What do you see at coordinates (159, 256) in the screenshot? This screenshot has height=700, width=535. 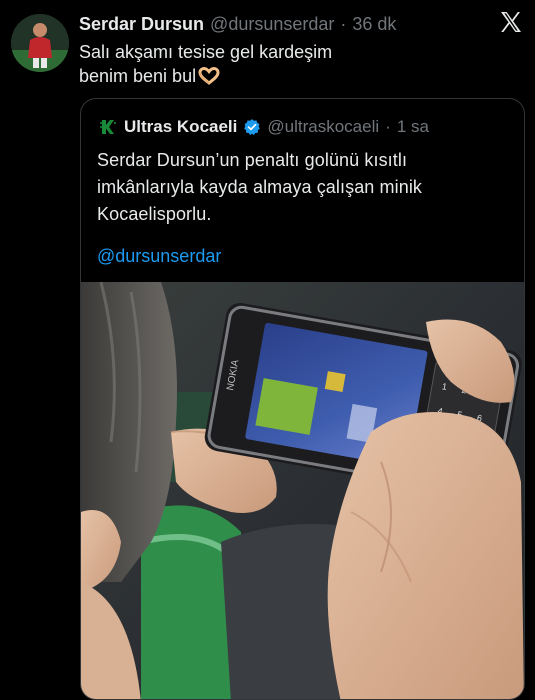 I see `quoted-post-mention-link: @dursunserdar` at bounding box center [159, 256].